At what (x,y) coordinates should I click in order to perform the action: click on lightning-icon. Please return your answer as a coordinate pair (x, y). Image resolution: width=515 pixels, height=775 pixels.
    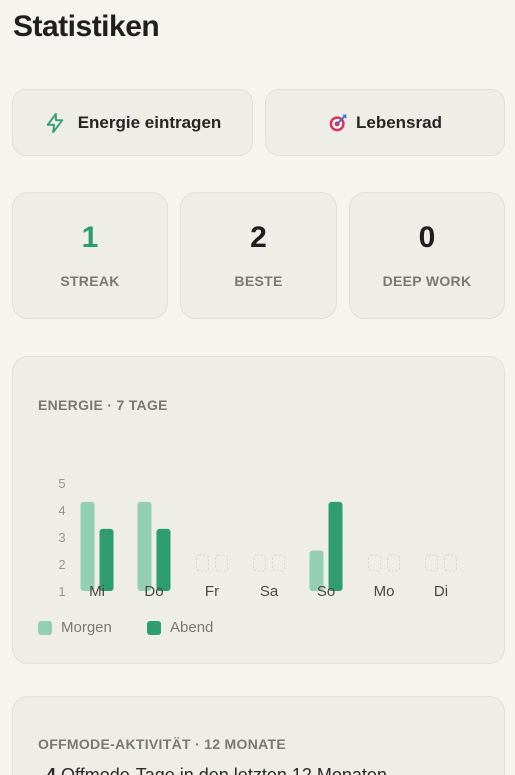
    Looking at the image, I should click on (55, 123).